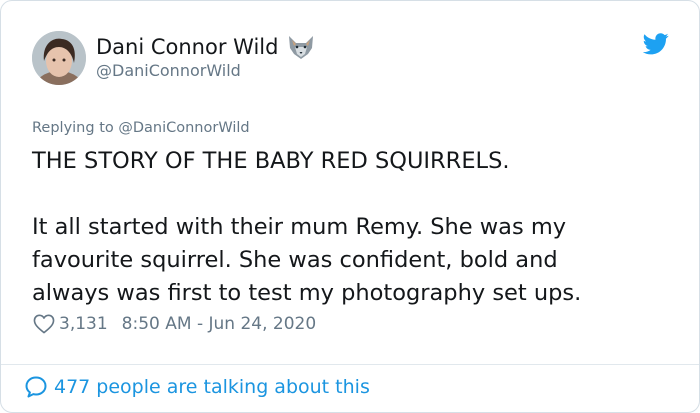 The height and width of the screenshot is (413, 700). I want to click on avatar-image, so click(59, 58).